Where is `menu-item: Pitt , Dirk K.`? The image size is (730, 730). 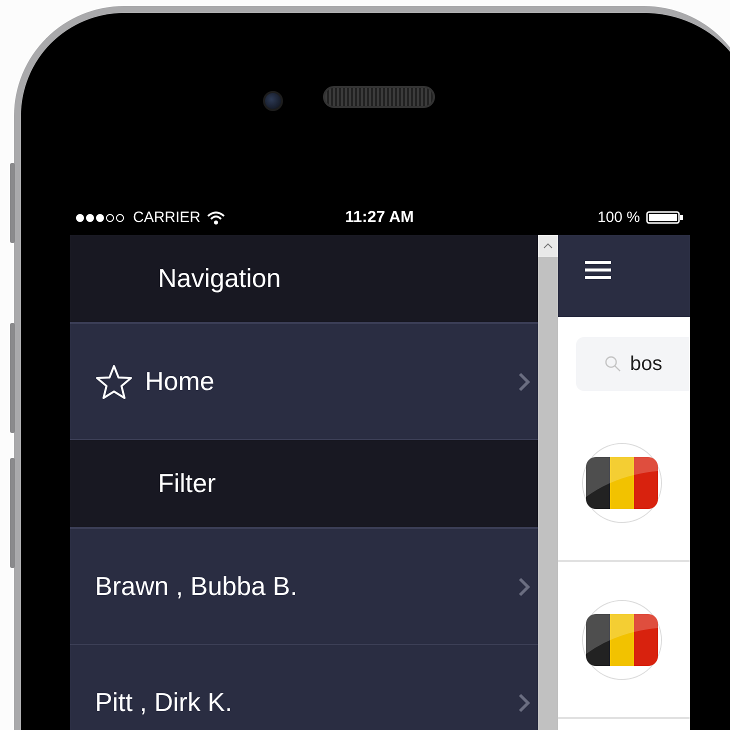
menu-item: Pitt , Dirk K. is located at coordinates (304, 687).